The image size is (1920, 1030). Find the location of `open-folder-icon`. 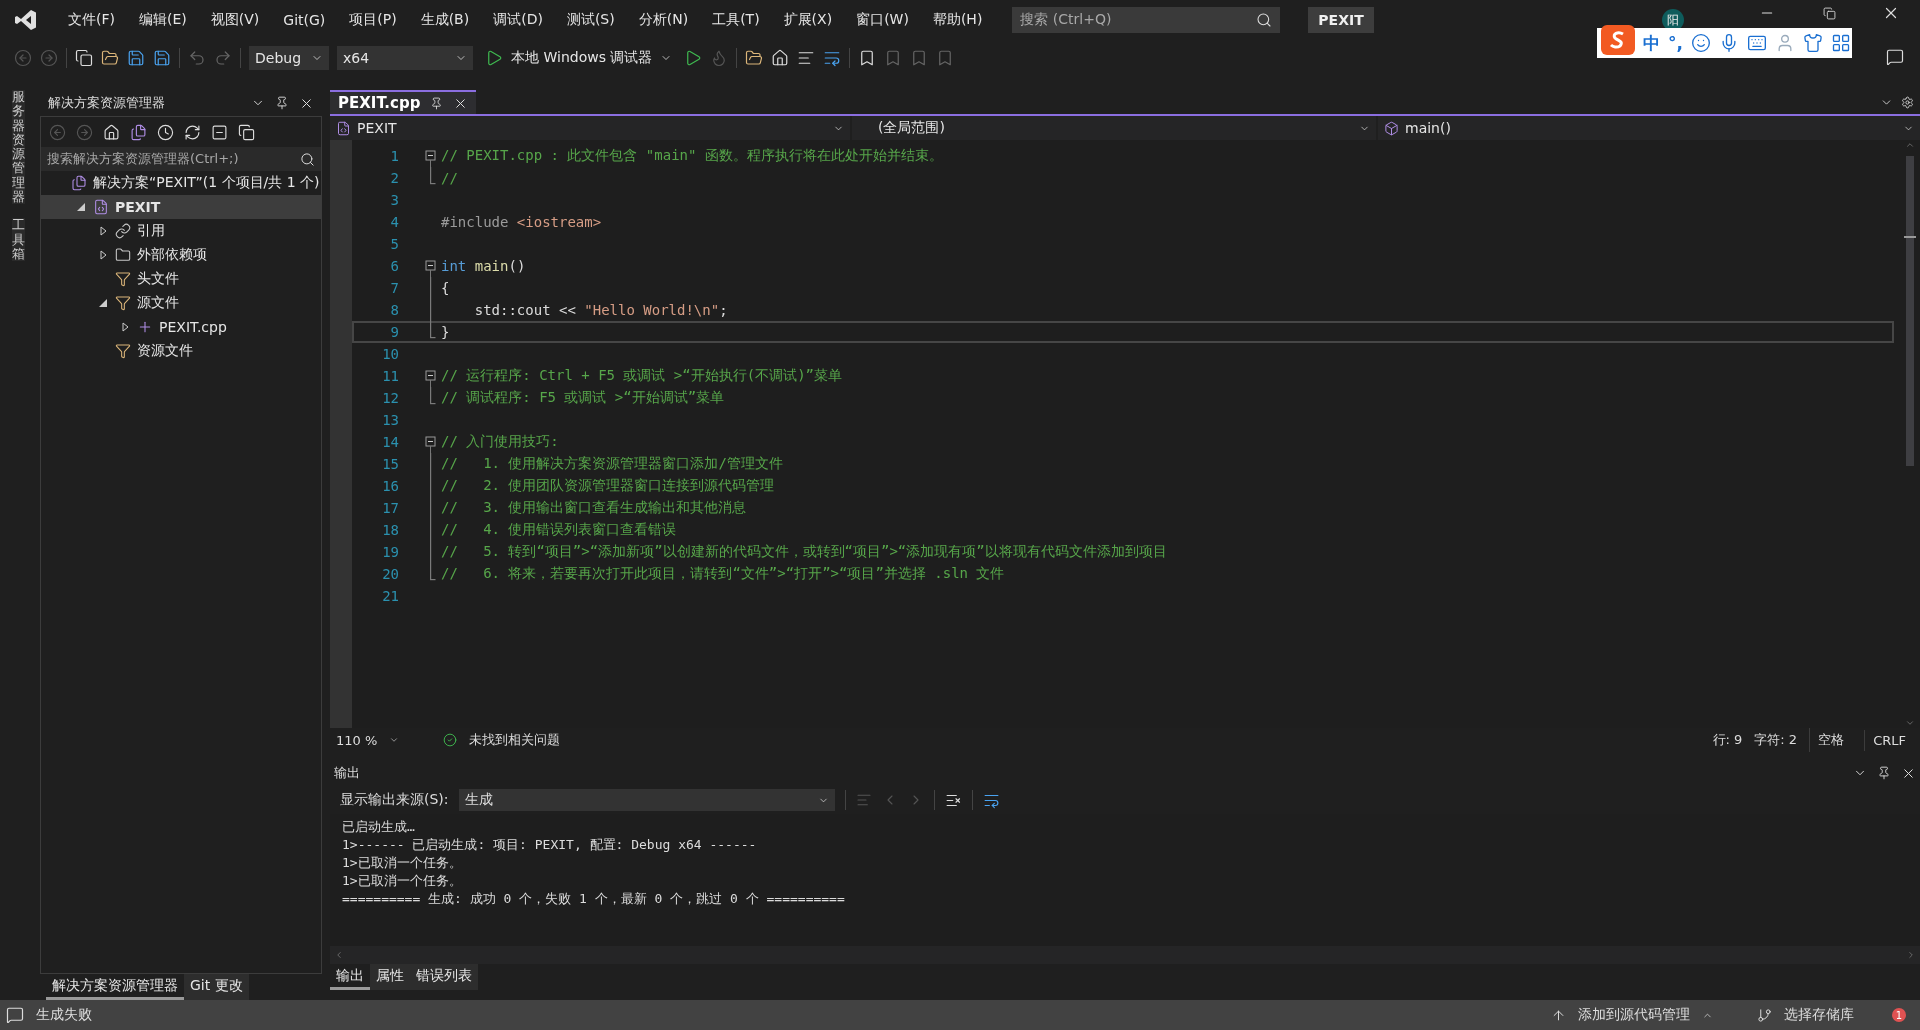

open-folder-icon is located at coordinates (110, 58).